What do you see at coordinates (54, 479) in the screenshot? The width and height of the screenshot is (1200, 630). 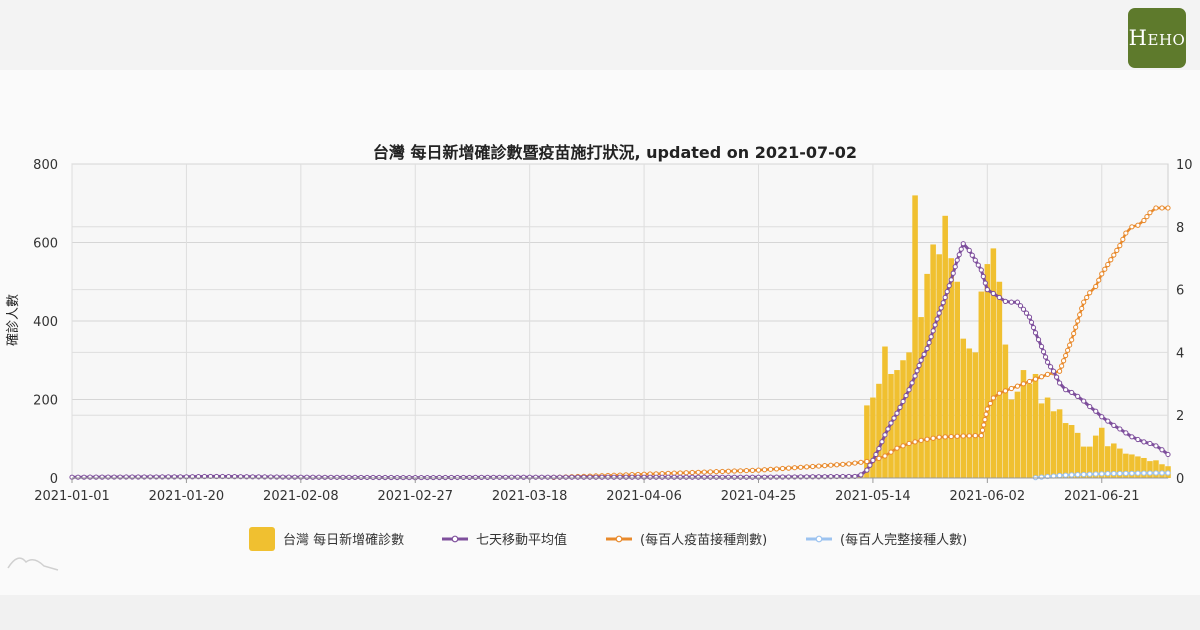 I see `y-tick-label: 0` at bounding box center [54, 479].